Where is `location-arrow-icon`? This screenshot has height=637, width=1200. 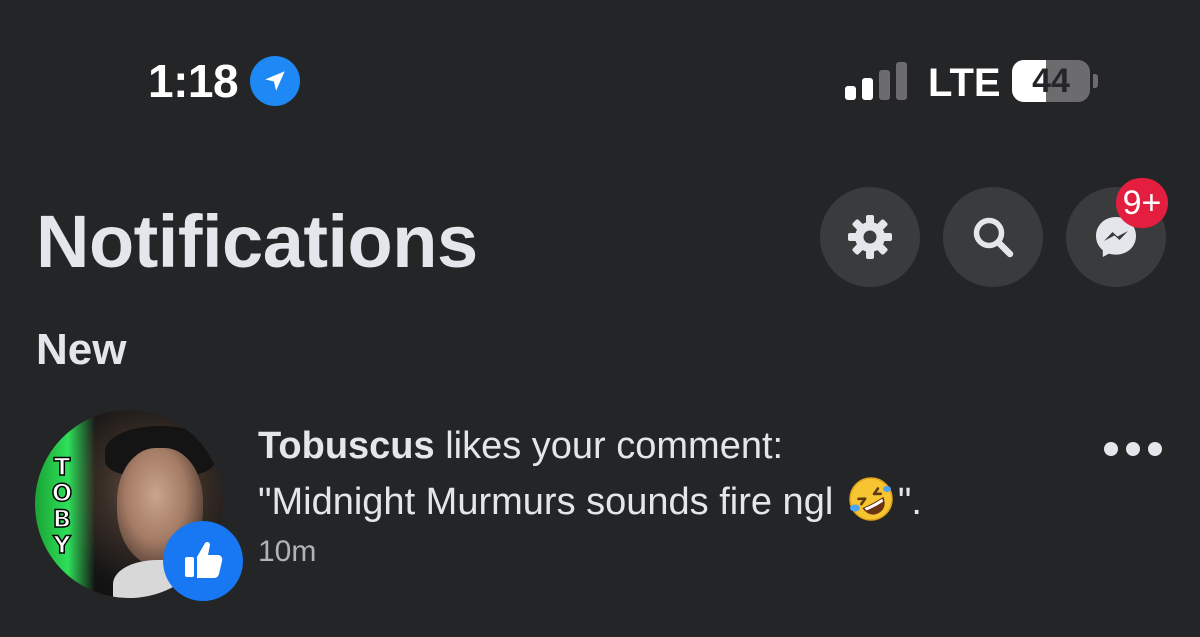
location-arrow-icon is located at coordinates (275, 81).